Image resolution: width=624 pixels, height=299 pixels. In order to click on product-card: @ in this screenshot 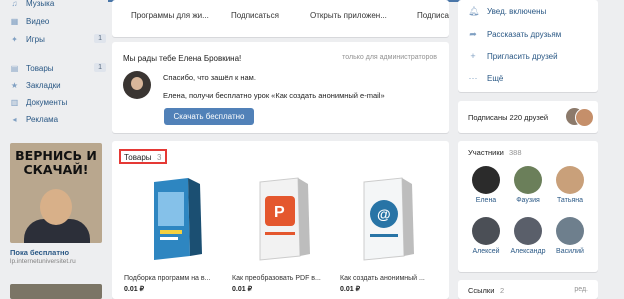, I will do `click(393, 221)`.